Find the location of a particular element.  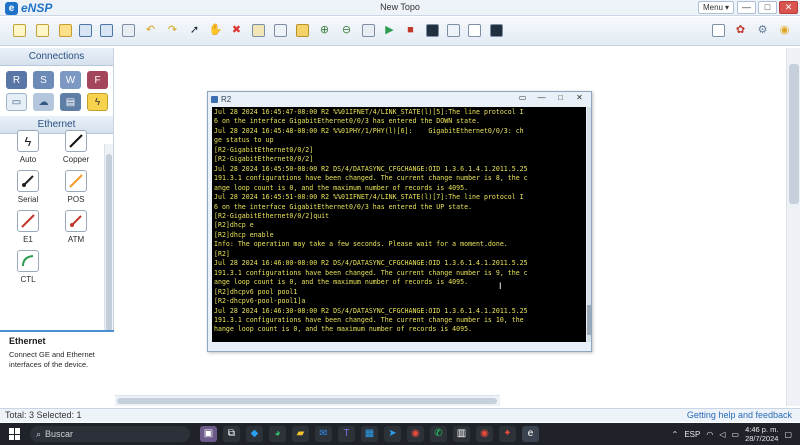

widgets-icon: ▣ is located at coordinates (208, 434).